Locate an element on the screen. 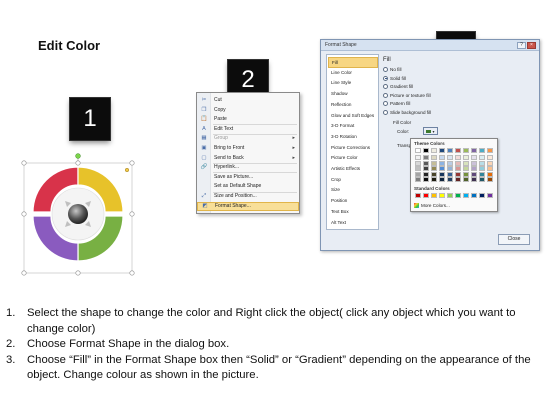  category-item-text-box: Text Box is located at coordinates (353, 212).